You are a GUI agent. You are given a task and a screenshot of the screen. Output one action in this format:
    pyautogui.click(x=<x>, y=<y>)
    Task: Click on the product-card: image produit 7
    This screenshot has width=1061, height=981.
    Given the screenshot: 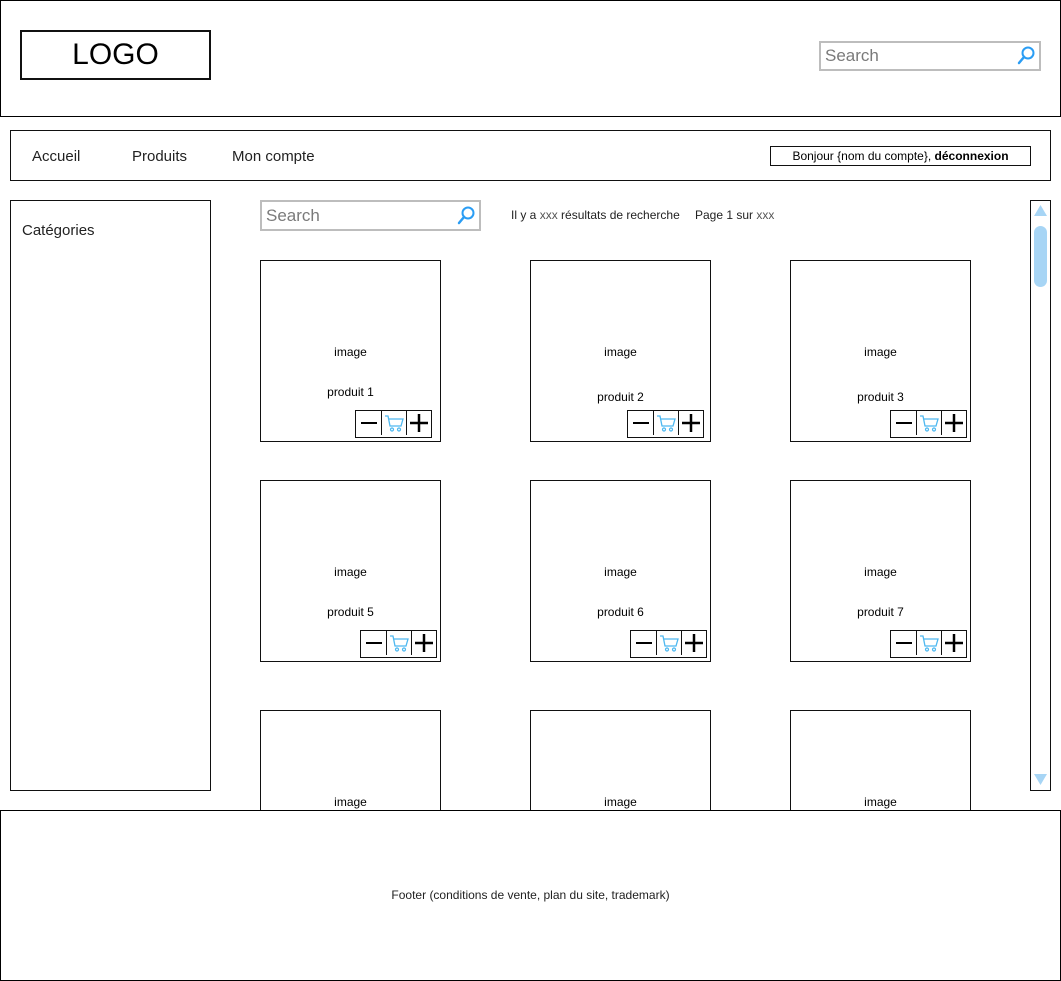 What is the action you would take?
    pyautogui.click(x=880, y=571)
    